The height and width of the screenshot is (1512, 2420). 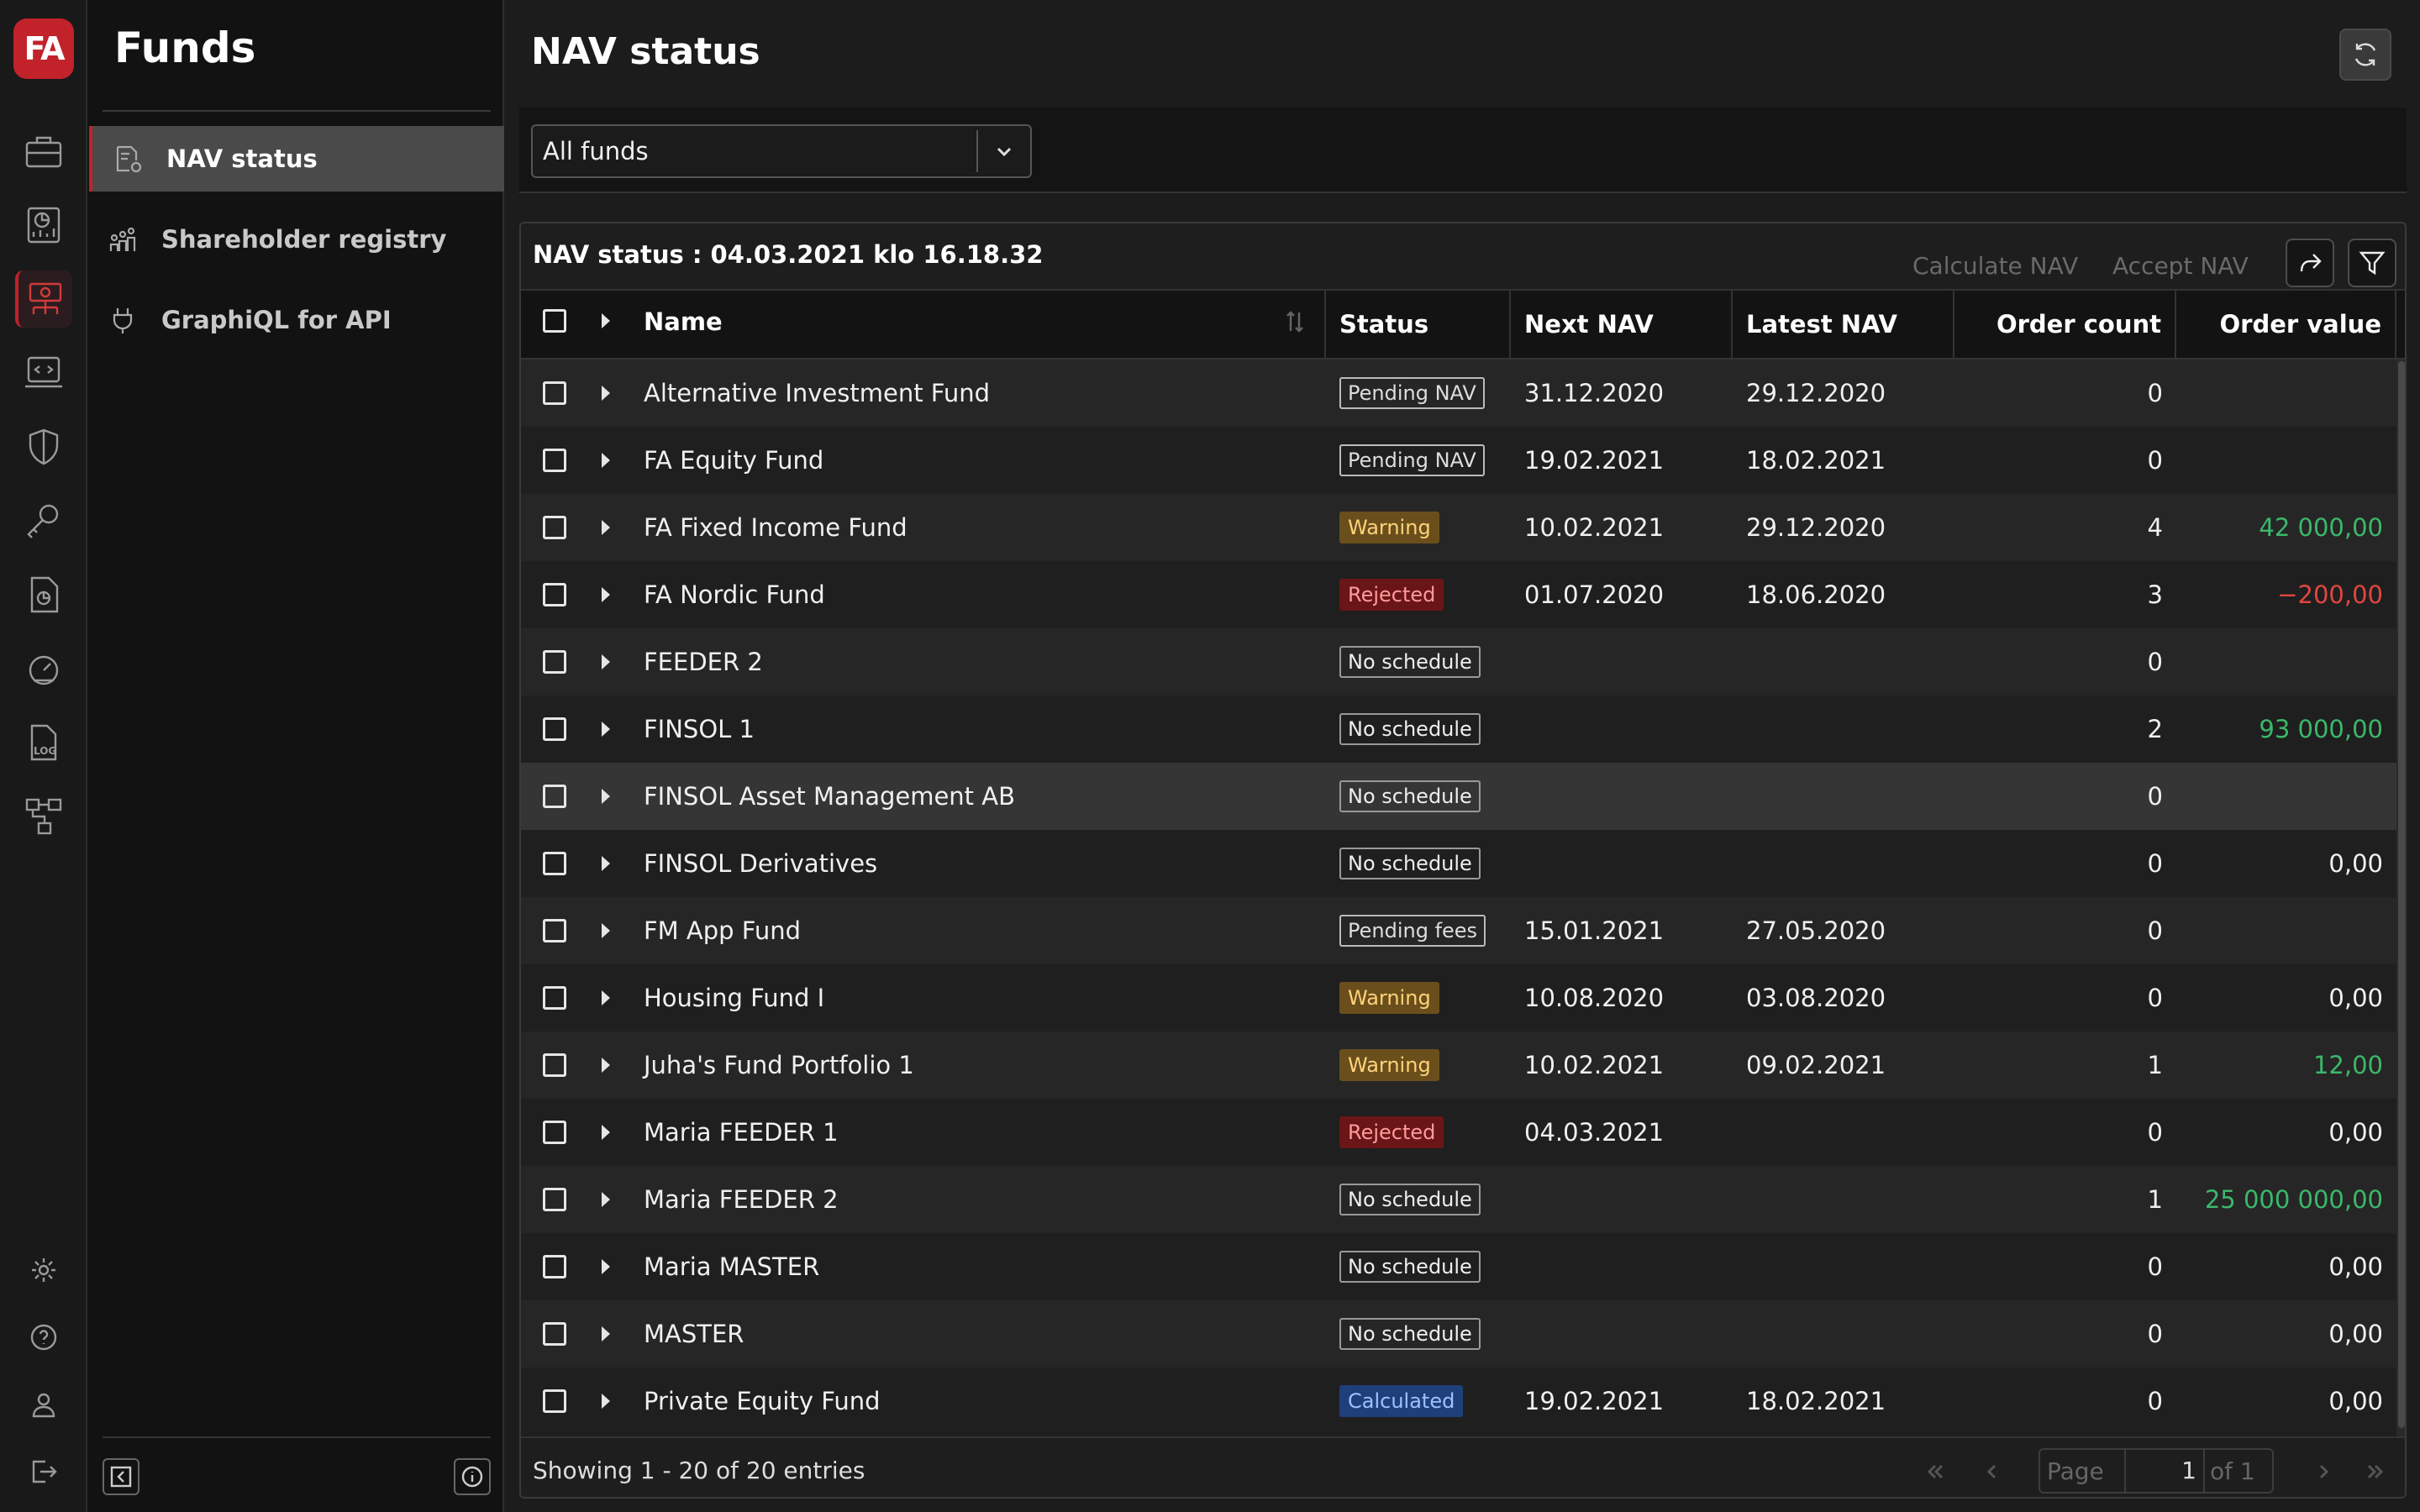 I want to click on pie-chart-icon, so click(x=43, y=225).